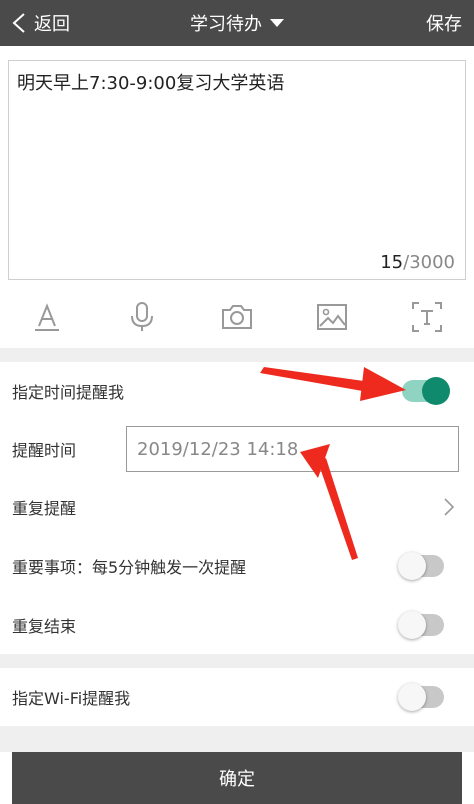 This screenshot has height=804, width=474. I want to click on char-counter: 15/3000, so click(417, 262).